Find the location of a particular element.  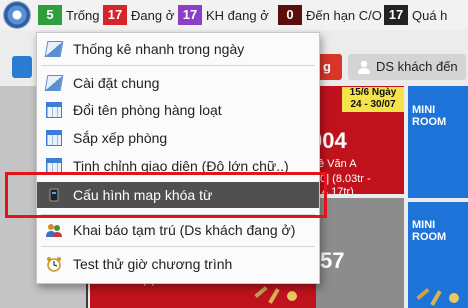

guest-list-label: DS khách đến is located at coordinates (417, 66).